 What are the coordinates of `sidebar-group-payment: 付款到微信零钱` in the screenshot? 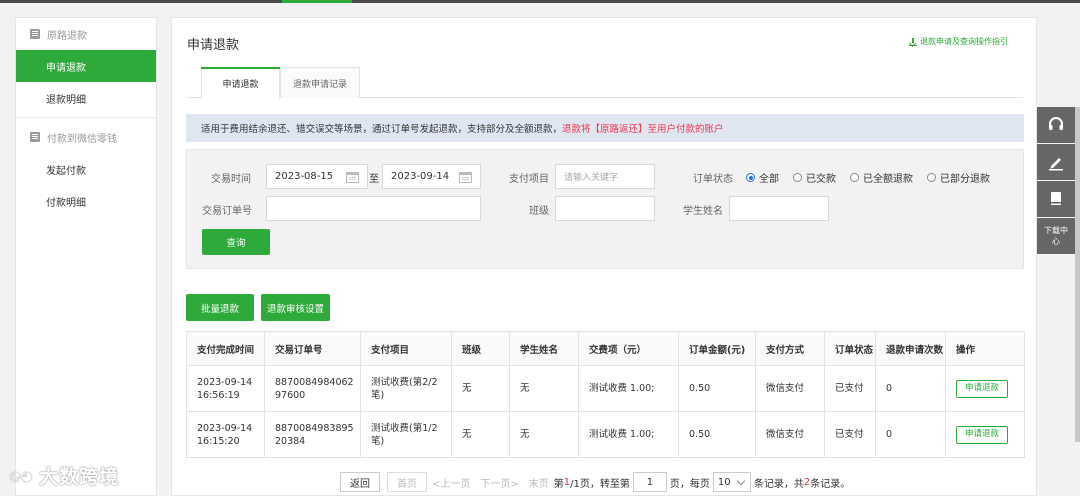 It's located at (86, 137).